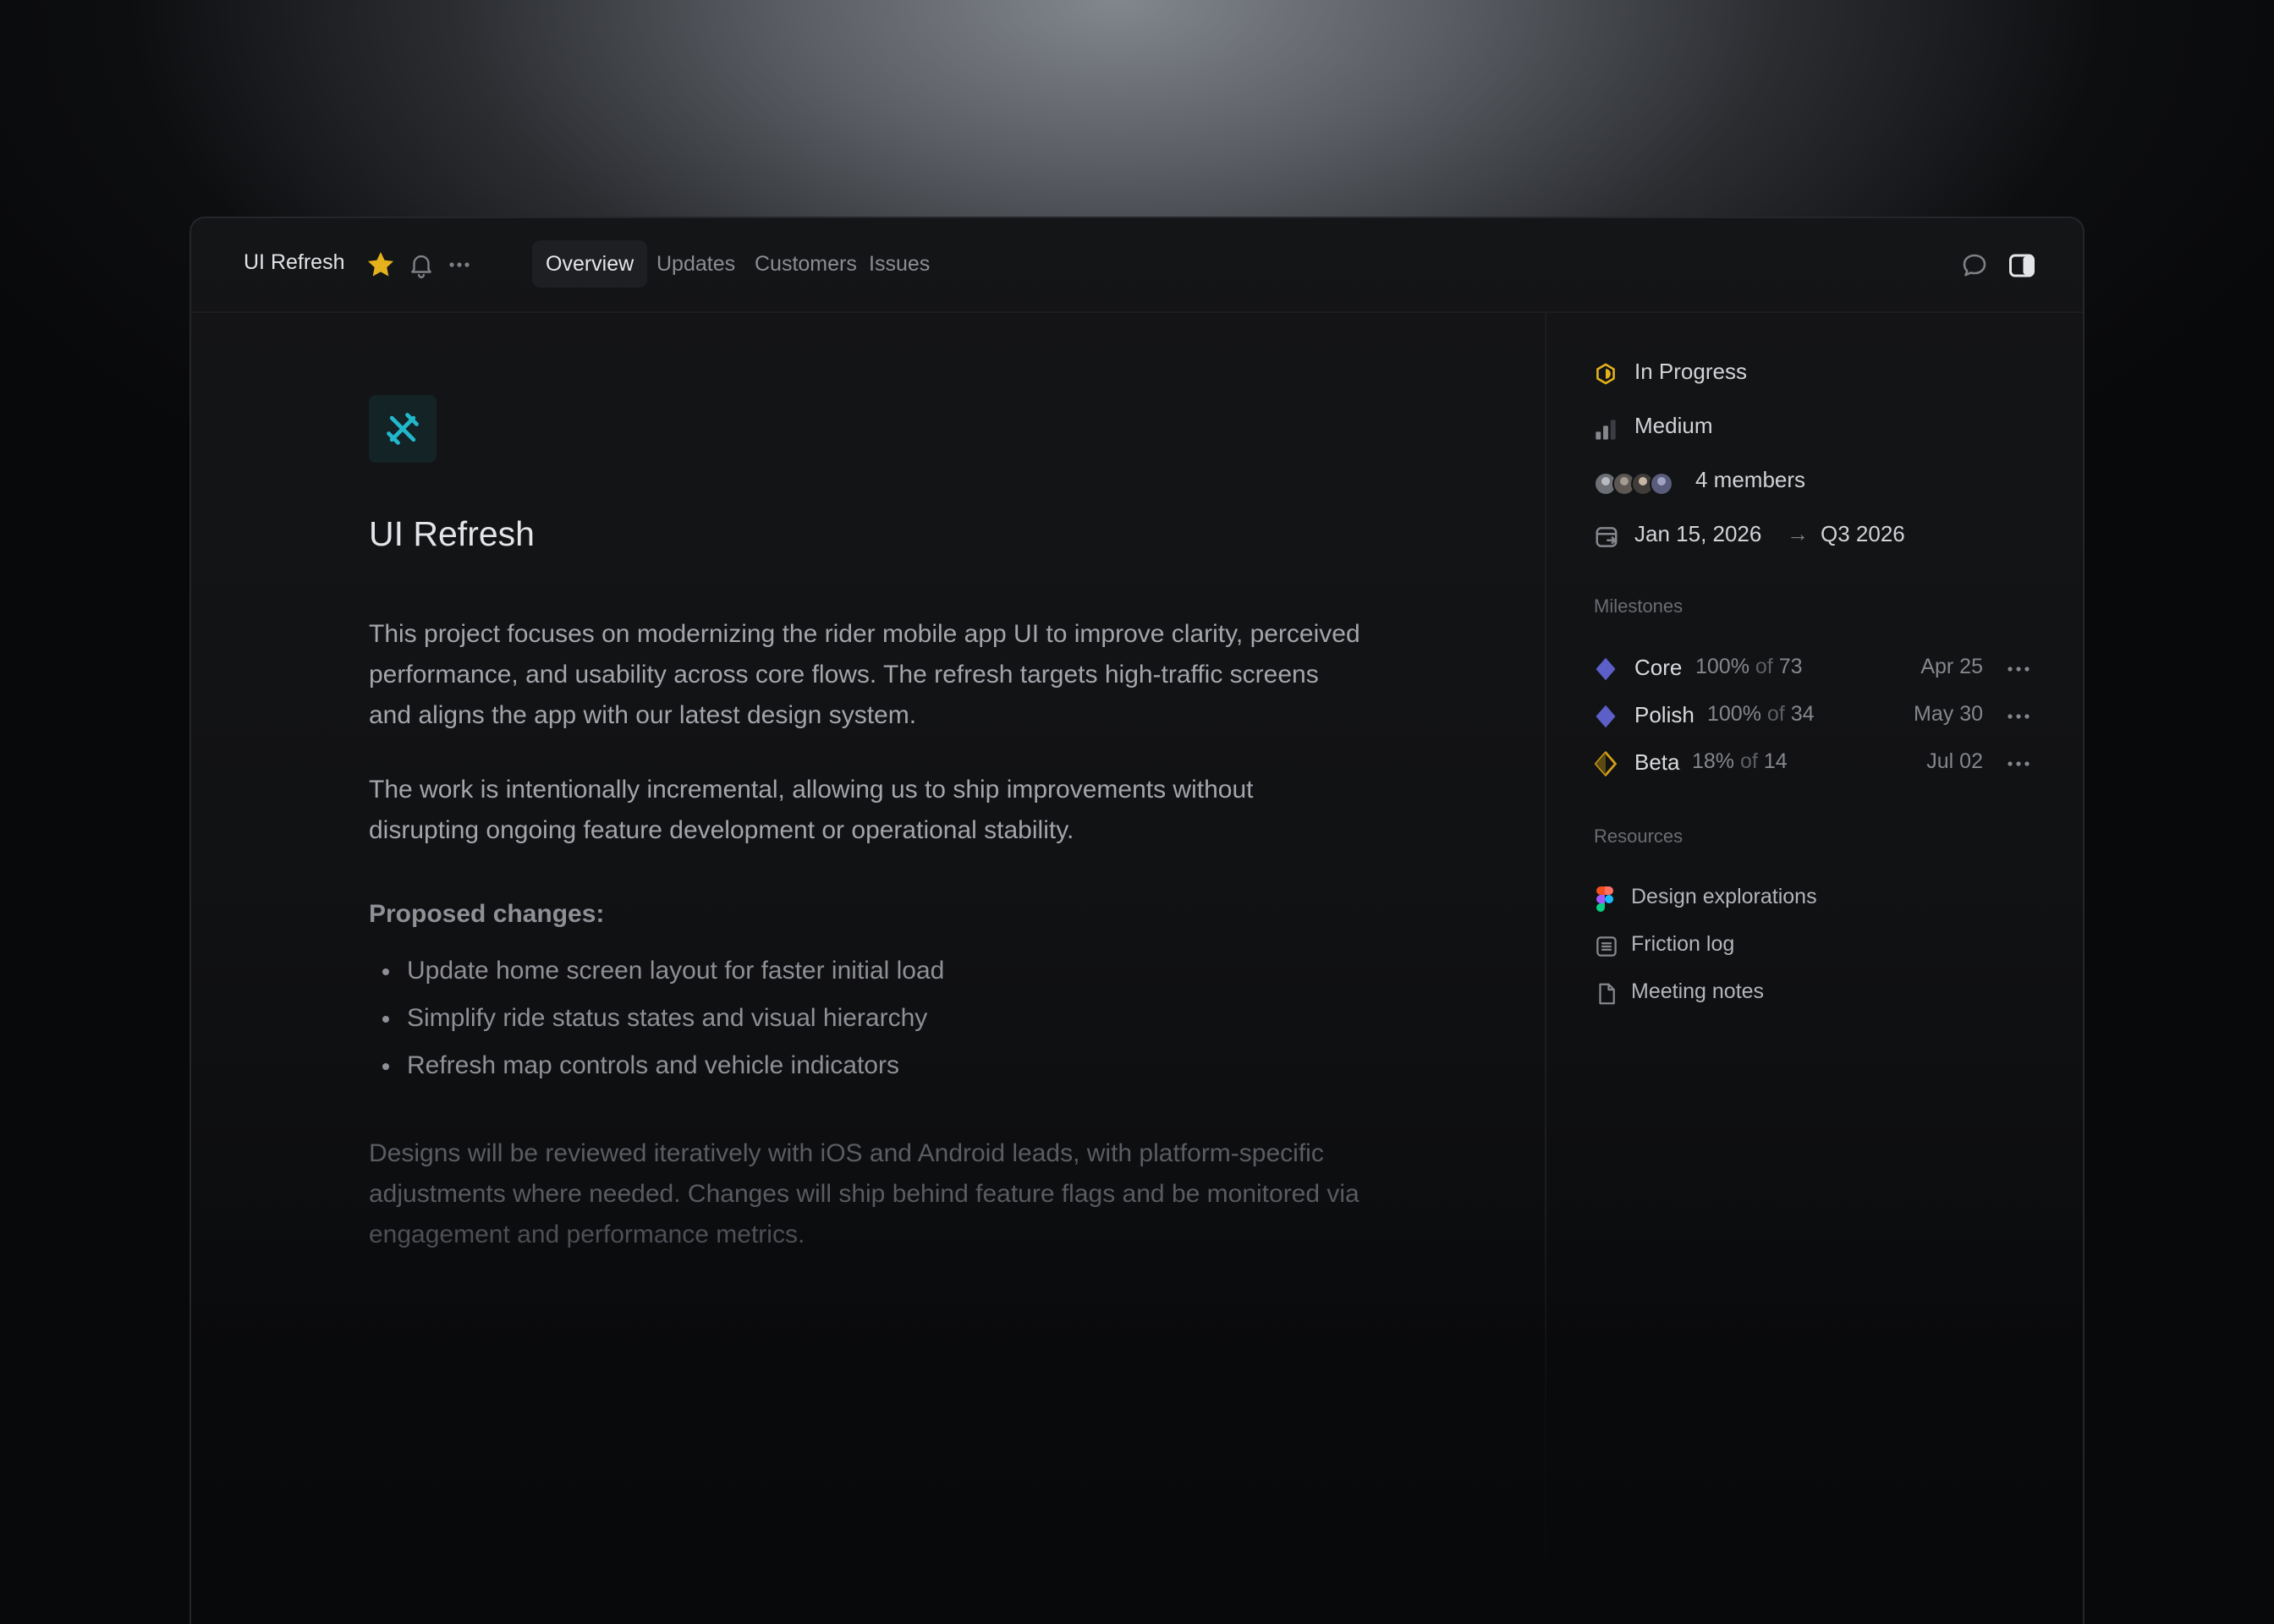 The image size is (2274, 1624). What do you see at coordinates (1605, 374) in the screenshot?
I see `in-progress-icon` at bounding box center [1605, 374].